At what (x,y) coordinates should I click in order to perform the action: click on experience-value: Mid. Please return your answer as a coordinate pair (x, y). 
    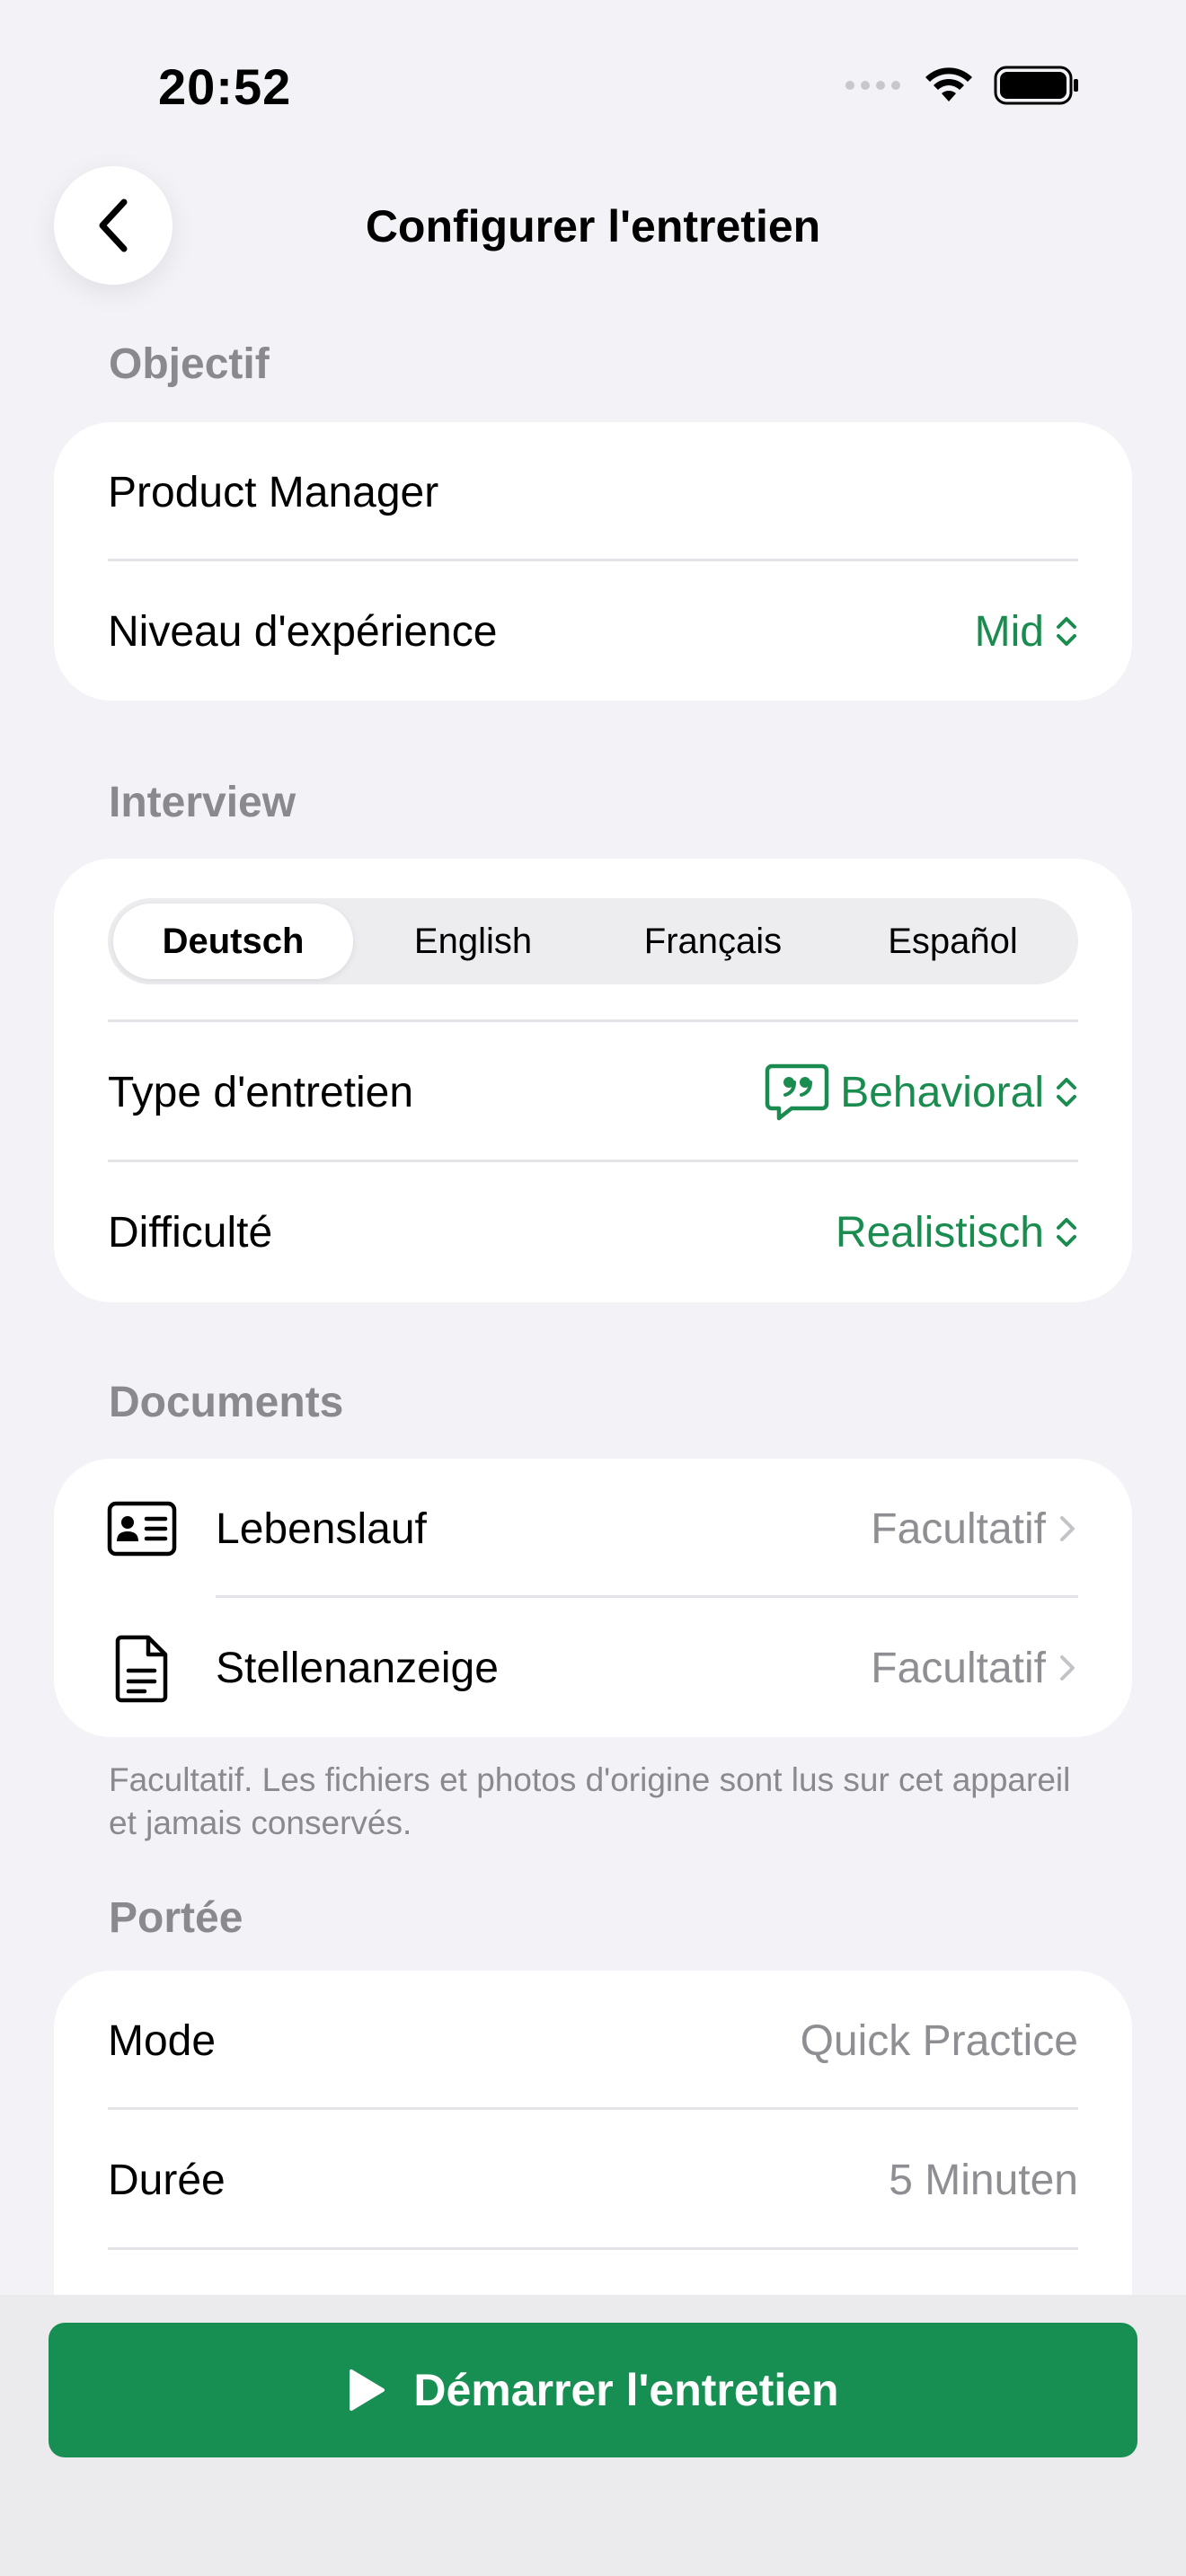
    Looking at the image, I should click on (1009, 631).